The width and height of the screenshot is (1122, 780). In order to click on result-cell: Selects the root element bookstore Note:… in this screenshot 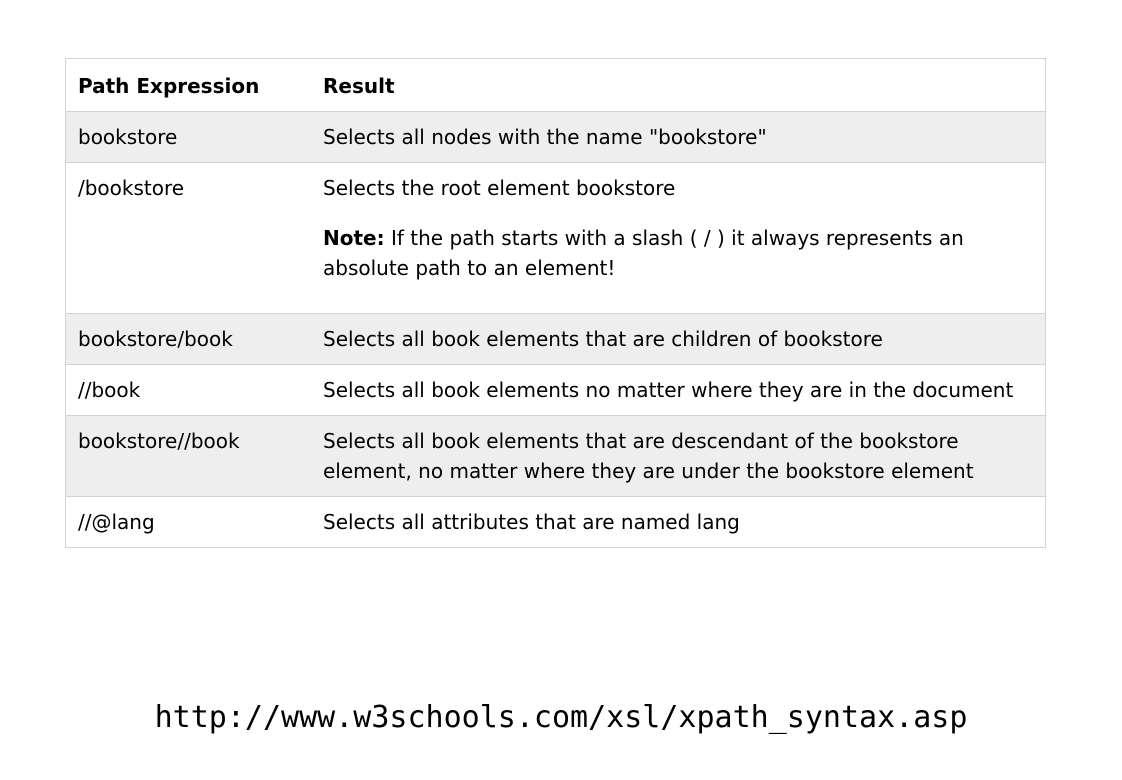, I will do `click(684, 238)`.